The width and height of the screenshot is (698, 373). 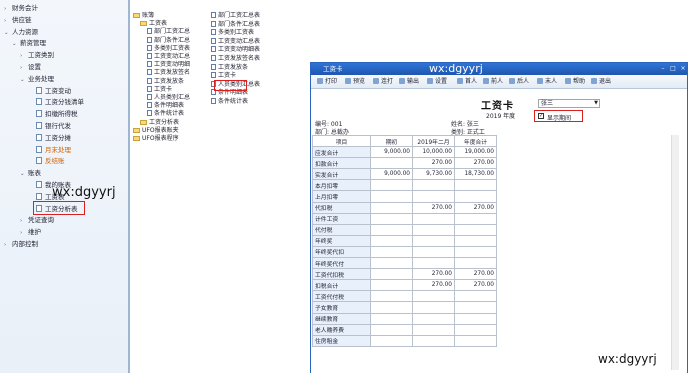 What do you see at coordinates (25, 244) in the screenshot?
I see `nav-item-label: 内部控制` at bounding box center [25, 244].